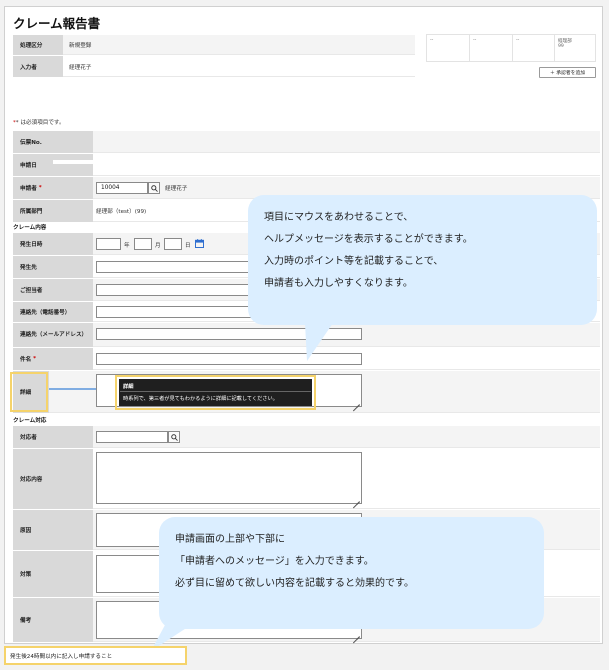 This screenshot has width=609, height=670. I want to click on section-claim-heading: クレーム内容, so click(30, 228).